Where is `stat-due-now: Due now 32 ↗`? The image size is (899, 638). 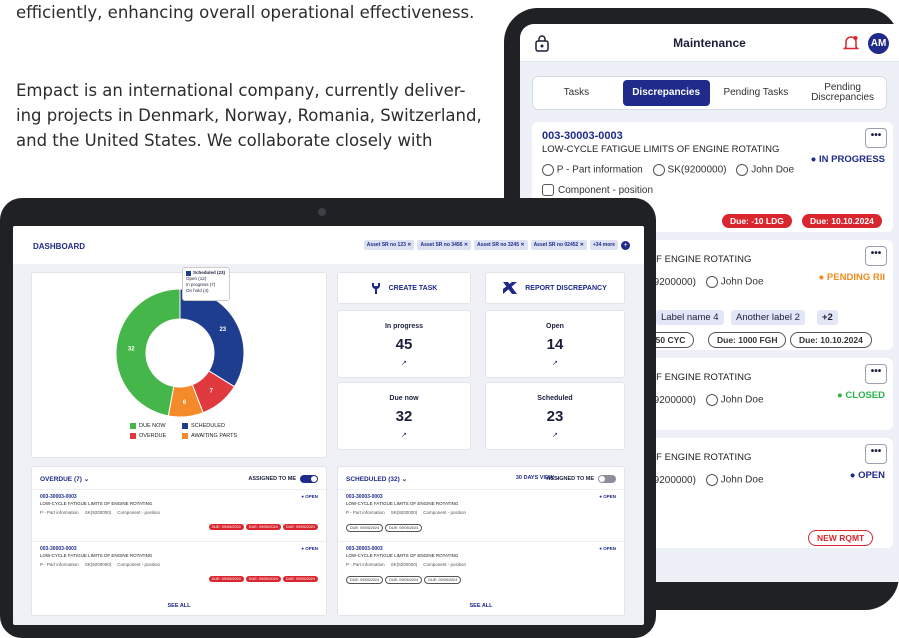
stat-due-now: Due now 32 ↗ is located at coordinates (404, 416).